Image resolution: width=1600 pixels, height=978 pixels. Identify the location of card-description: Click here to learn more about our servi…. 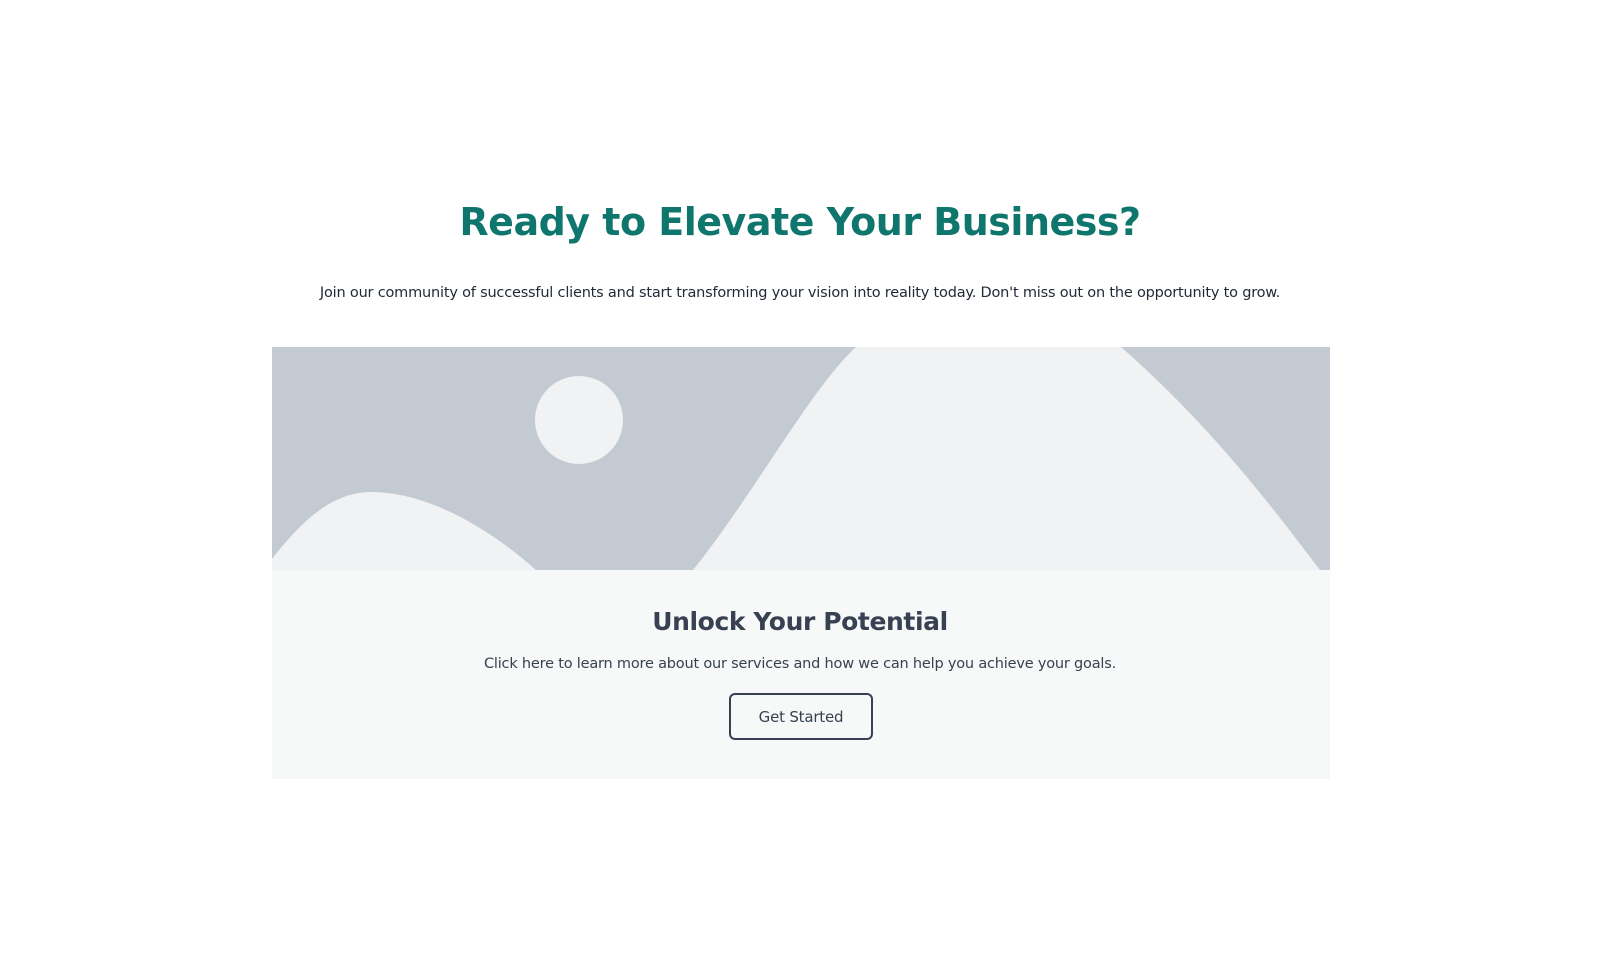
(800, 664).